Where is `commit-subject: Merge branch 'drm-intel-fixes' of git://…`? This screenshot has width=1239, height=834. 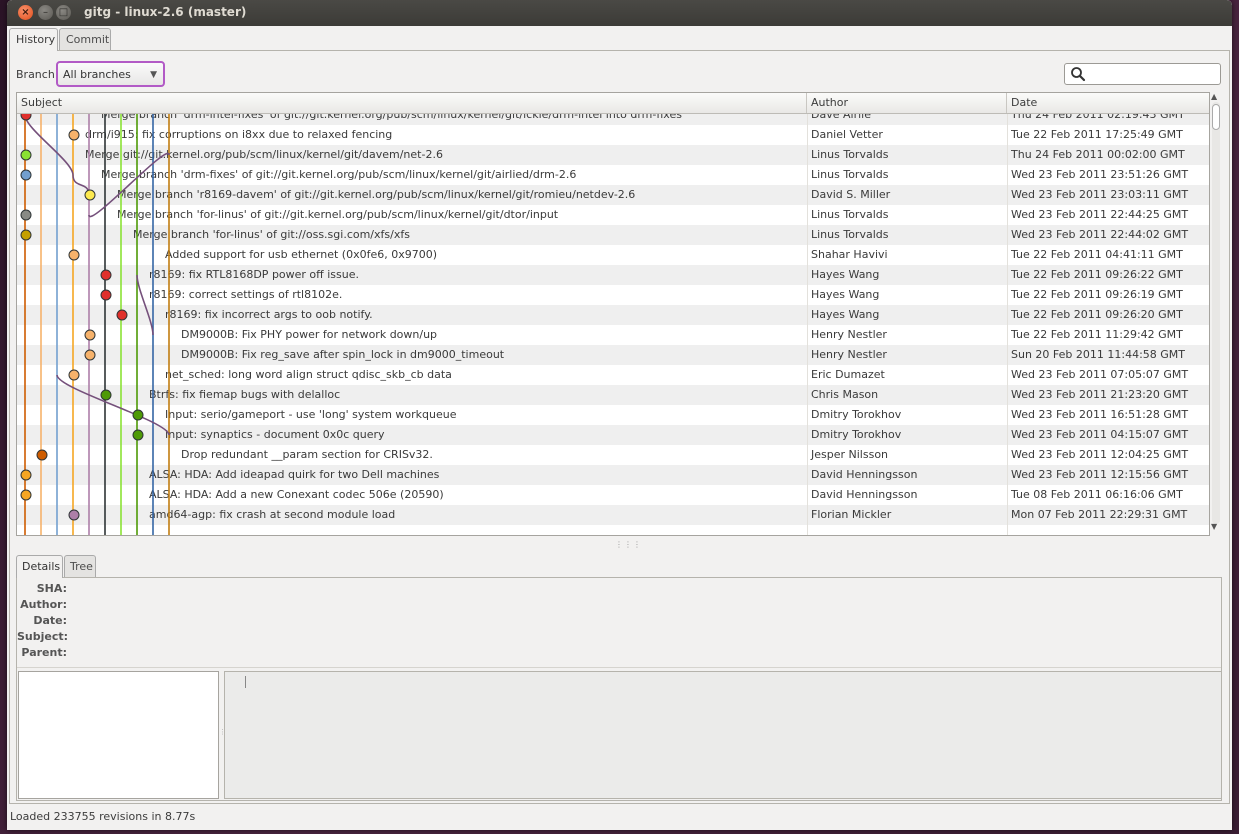 commit-subject: Merge branch 'drm-intel-fixes' of git://… is located at coordinates (391, 117).